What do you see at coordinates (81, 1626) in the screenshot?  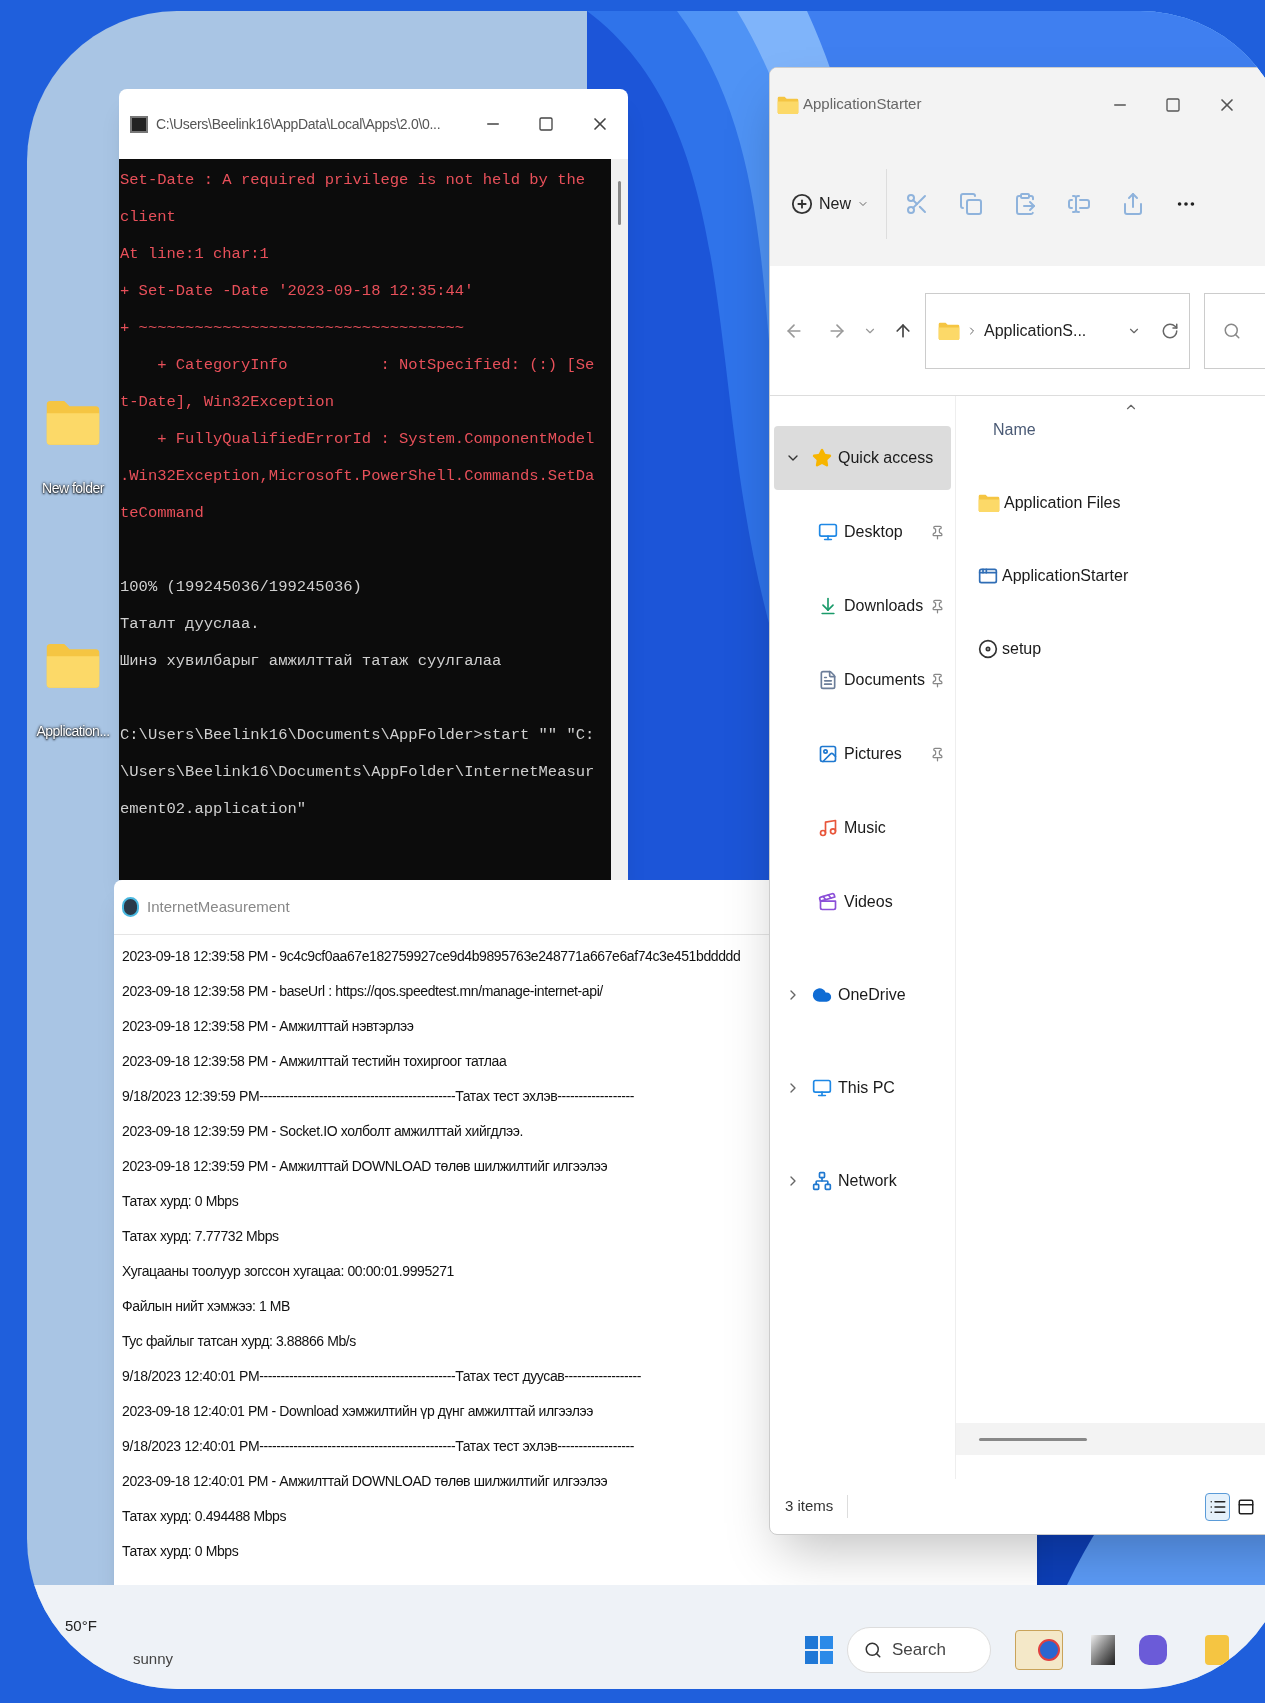 I see `weather-temperature: 50°F` at bounding box center [81, 1626].